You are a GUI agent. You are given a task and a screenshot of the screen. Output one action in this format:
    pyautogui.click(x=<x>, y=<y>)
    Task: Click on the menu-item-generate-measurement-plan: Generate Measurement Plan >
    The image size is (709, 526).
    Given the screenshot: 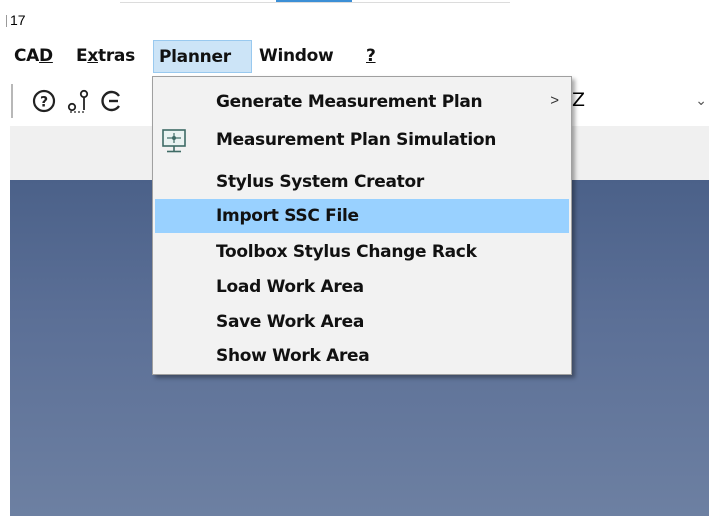 What is the action you would take?
    pyautogui.click(x=362, y=102)
    